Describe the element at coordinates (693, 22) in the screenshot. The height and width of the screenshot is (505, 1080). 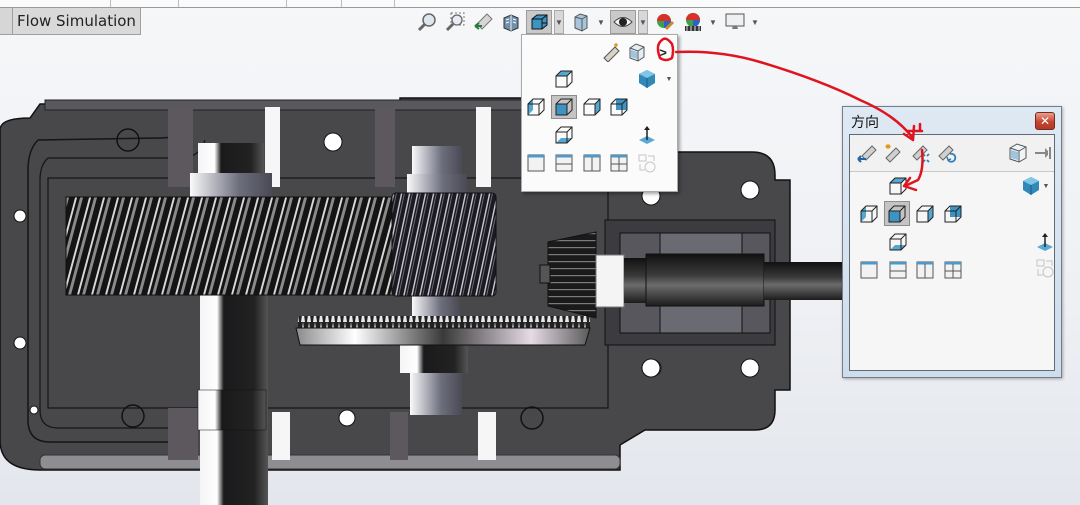
I see `apply-scene-button` at that location.